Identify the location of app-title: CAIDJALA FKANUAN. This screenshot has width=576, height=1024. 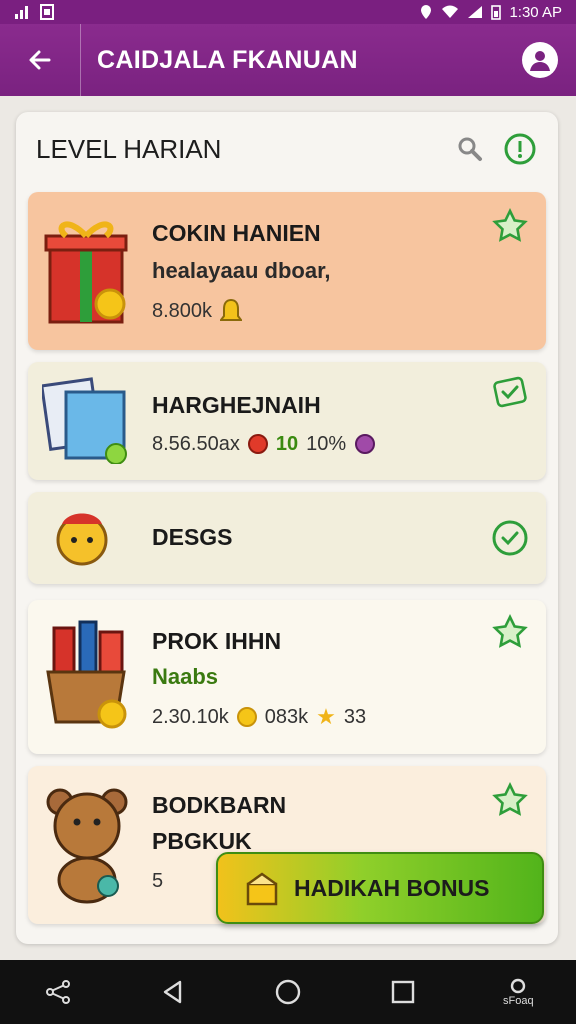
(227, 59).